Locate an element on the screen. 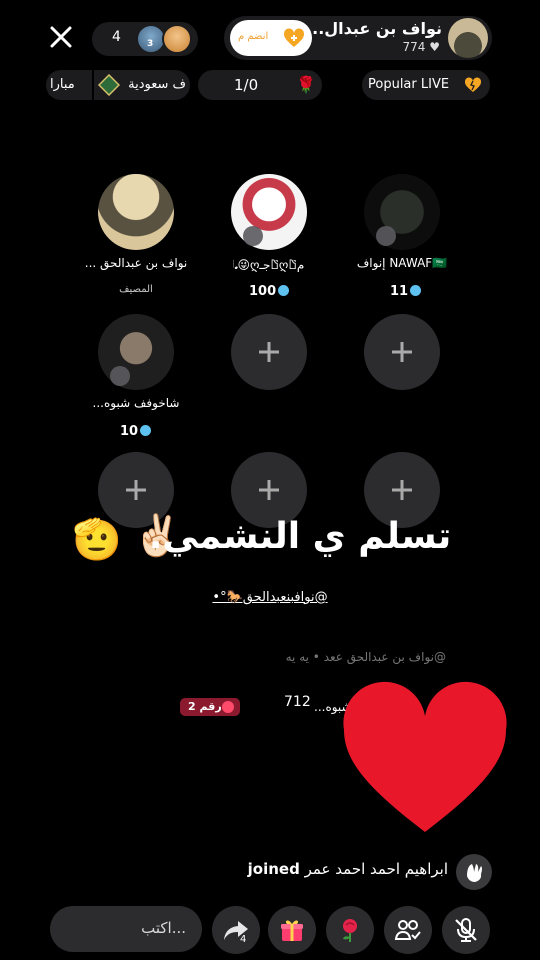  host-name: نواف بن عبدال.. is located at coordinates (377, 28).